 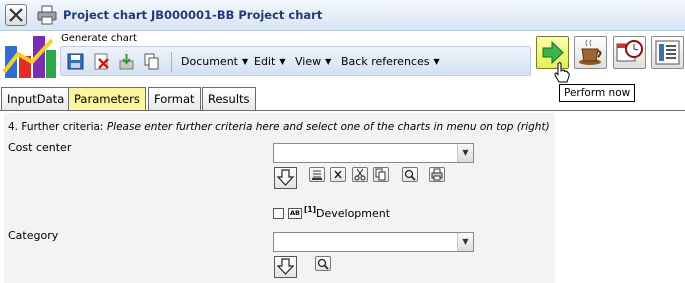 What do you see at coordinates (75, 61) in the screenshot?
I see `save-icon` at bounding box center [75, 61].